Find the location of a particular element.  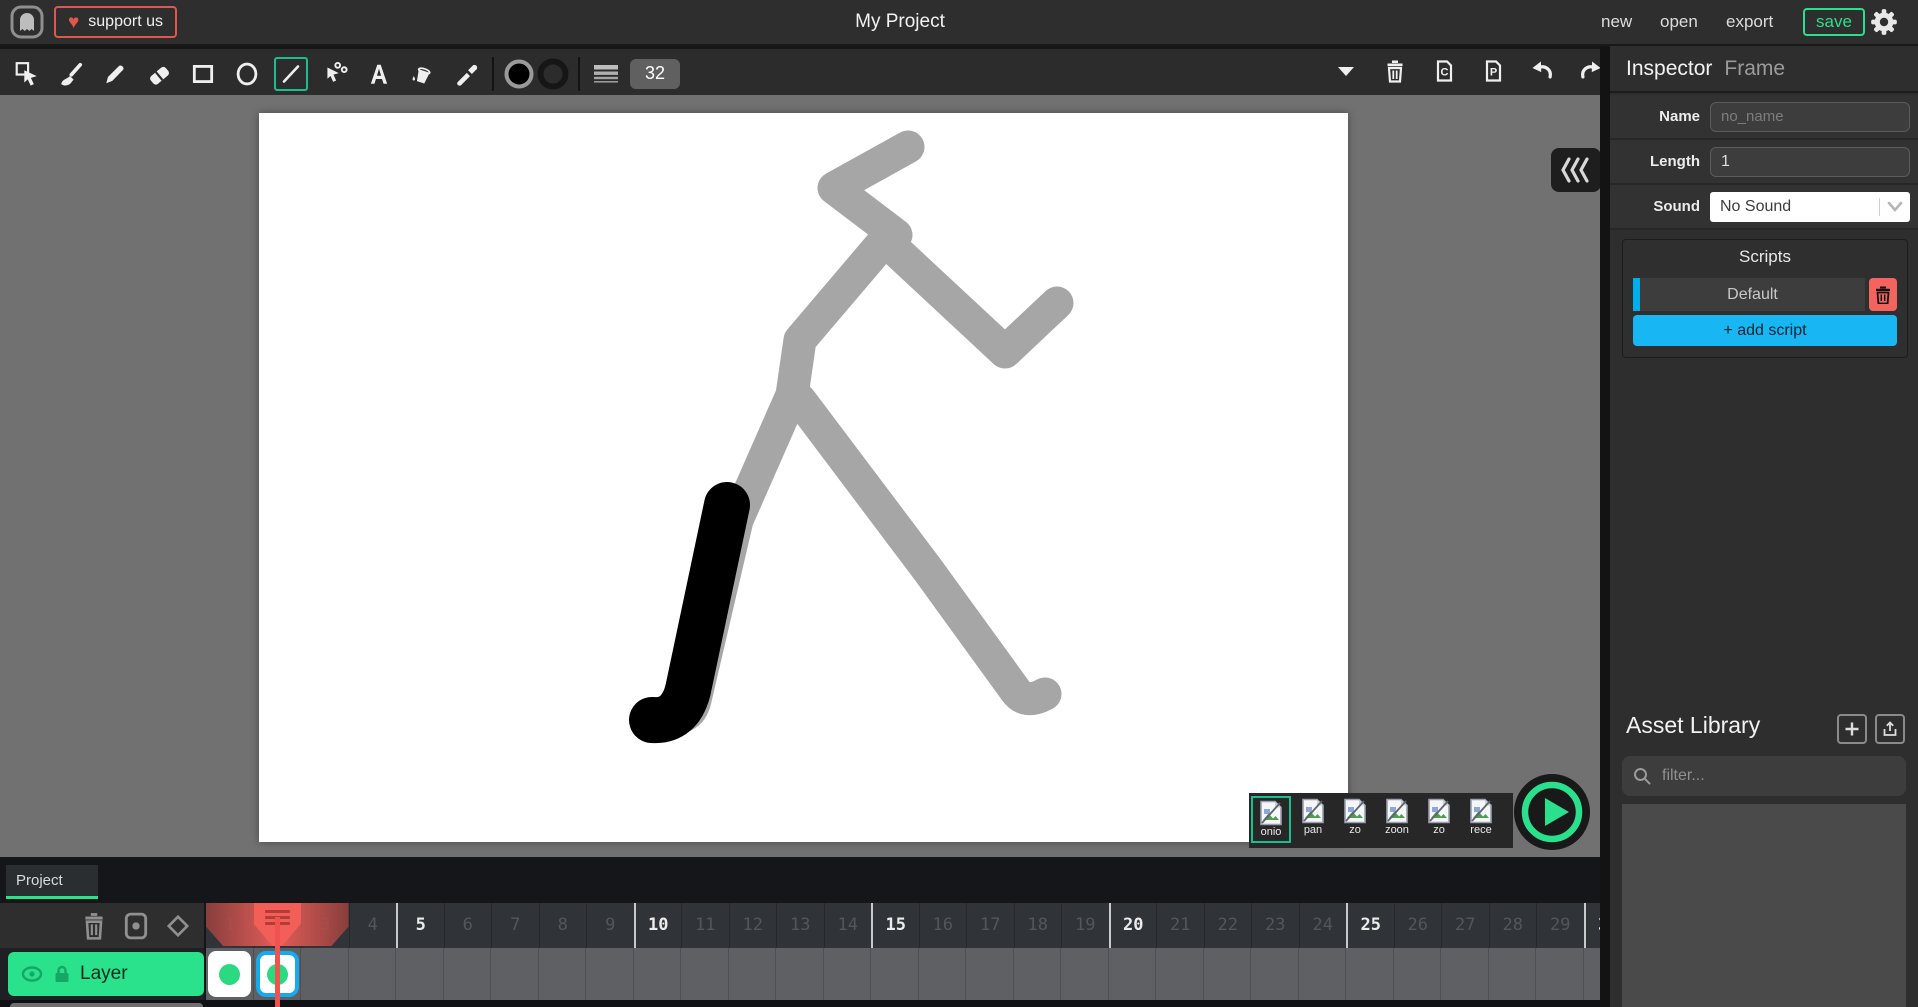

frame-number-24: 24 is located at coordinates (1322, 925).